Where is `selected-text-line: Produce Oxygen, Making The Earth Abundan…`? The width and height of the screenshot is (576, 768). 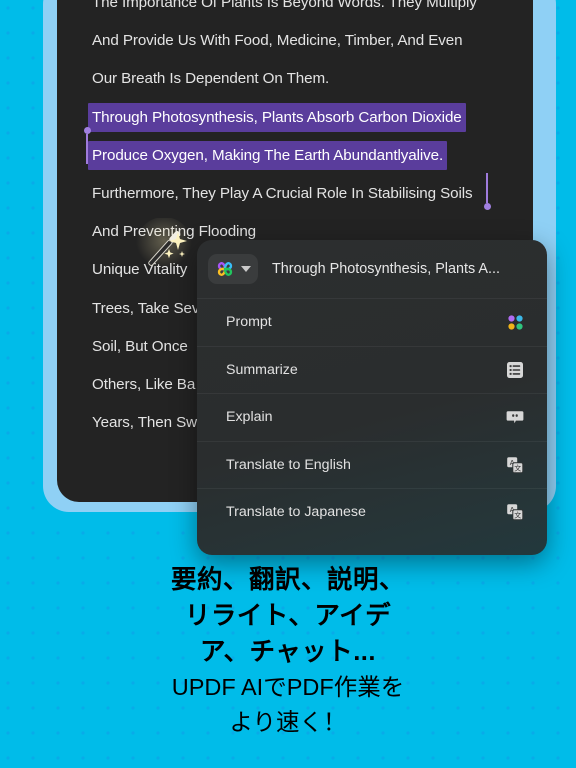 selected-text-line: Produce Oxygen, Making The Earth Abundan… is located at coordinates (268, 155).